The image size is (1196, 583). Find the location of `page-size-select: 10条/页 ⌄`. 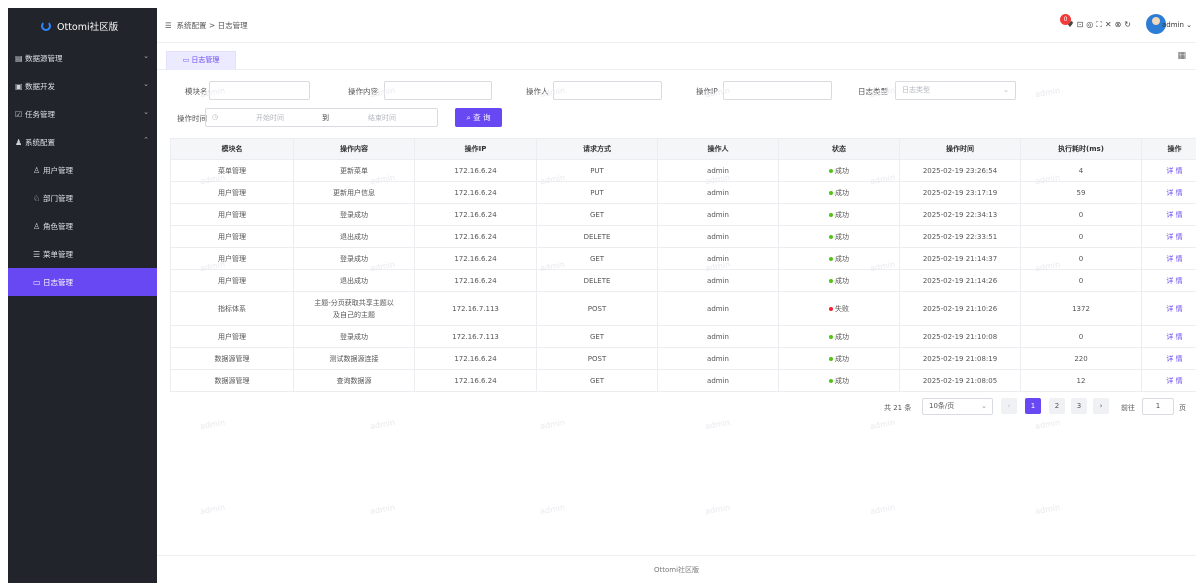

page-size-select: 10条/页 ⌄ is located at coordinates (957, 406).